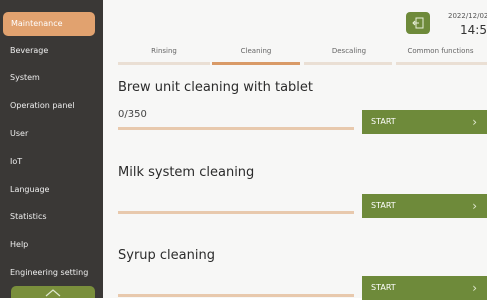 Image resolution: width=487 pixels, height=300 pixels. What do you see at coordinates (51, 78) in the screenshot?
I see `sidebar-item-system: System` at bounding box center [51, 78].